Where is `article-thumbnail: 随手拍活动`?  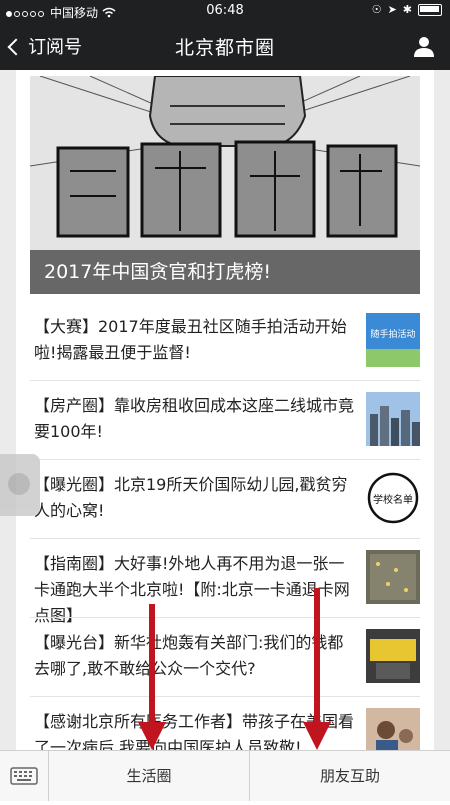 article-thumbnail: 随手拍活动 is located at coordinates (393, 340).